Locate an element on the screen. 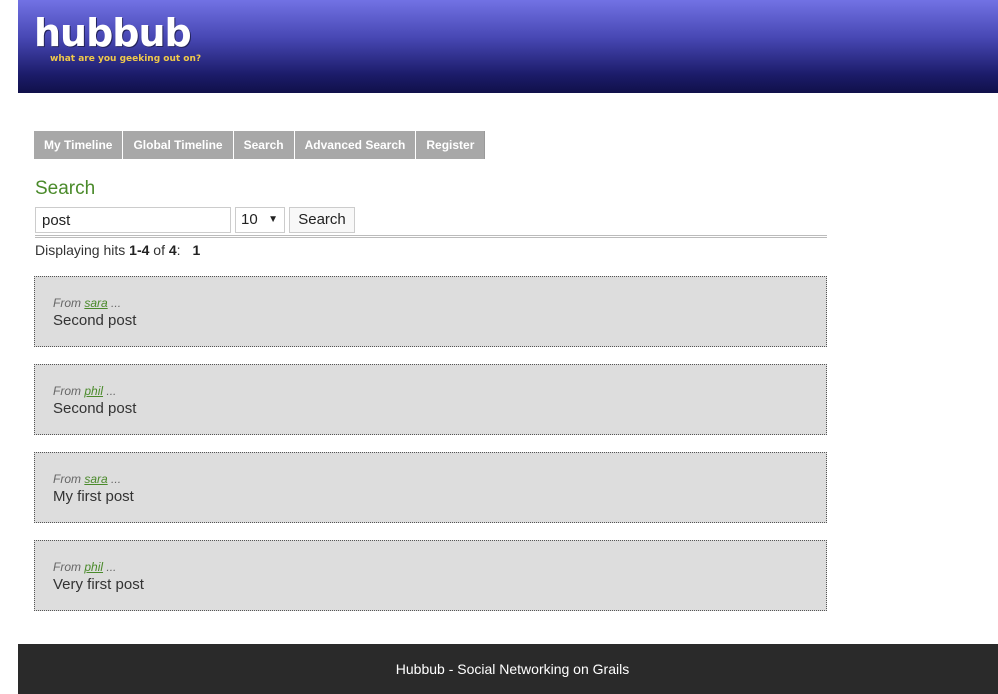  footer: Hubbub - Social Networking on Grails is located at coordinates (508, 669).